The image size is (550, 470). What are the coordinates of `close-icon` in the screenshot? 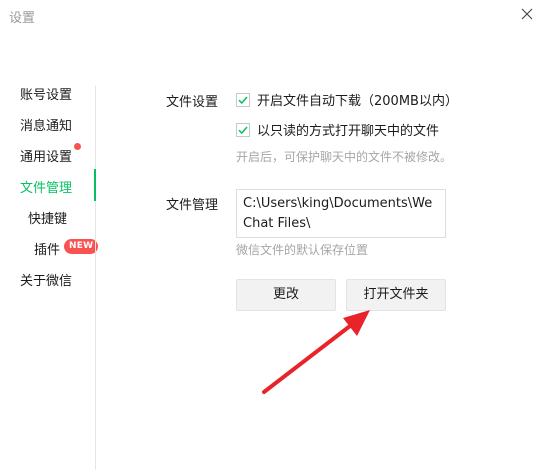 It's located at (527, 14).